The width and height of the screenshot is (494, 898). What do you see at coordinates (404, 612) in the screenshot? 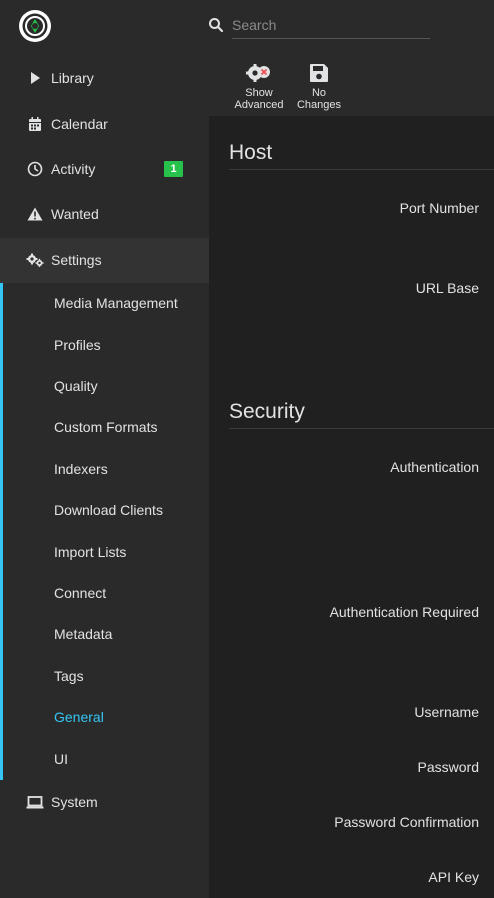
I see `authentication-required-label: Authentication Required` at bounding box center [404, 612].